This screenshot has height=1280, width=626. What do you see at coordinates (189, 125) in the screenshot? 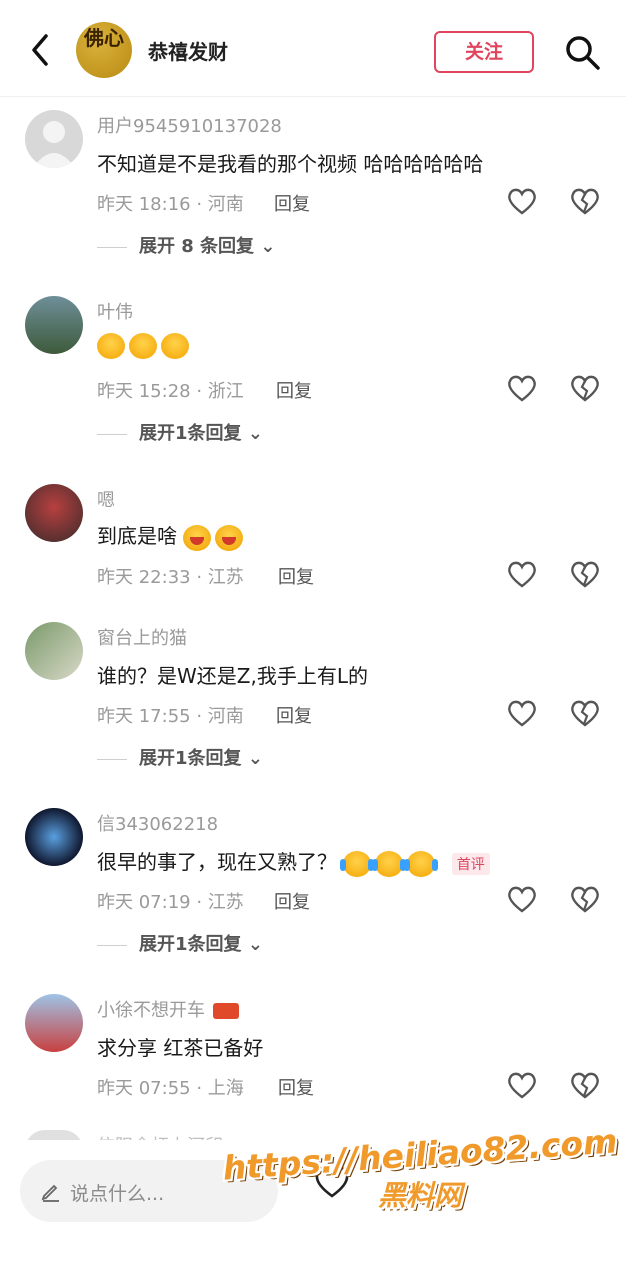
I see `comment-username: 用户9545910137028` at bounding box center [189, 125].